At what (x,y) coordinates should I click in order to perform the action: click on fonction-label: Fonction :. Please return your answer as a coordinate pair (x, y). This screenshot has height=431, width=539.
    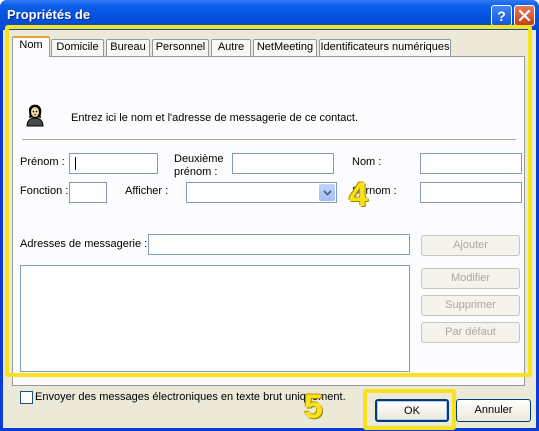
    Looking at the image, I should click on (44, 191).